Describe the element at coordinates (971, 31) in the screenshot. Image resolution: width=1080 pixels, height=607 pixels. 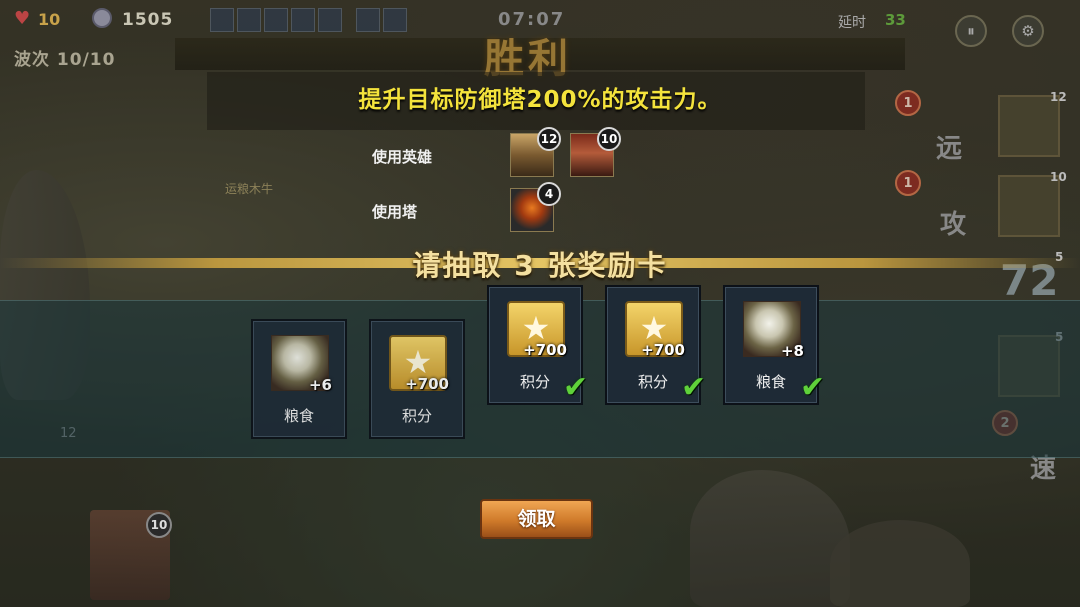
I see `pause-icon: ⏸` at that location.